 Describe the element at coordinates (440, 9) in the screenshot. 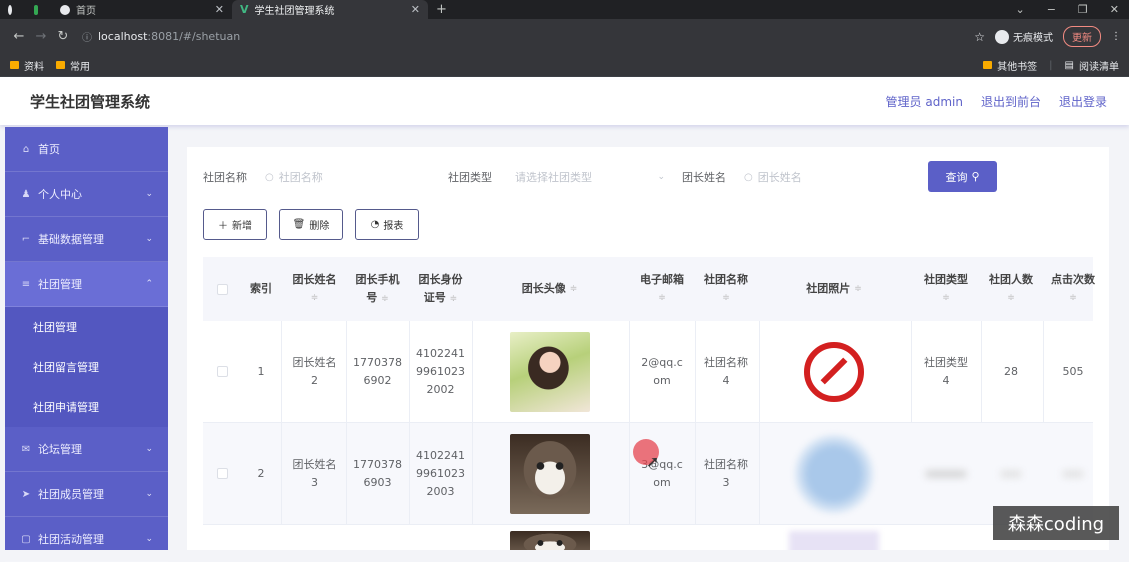

I see `new-tab-button: +` at that location.